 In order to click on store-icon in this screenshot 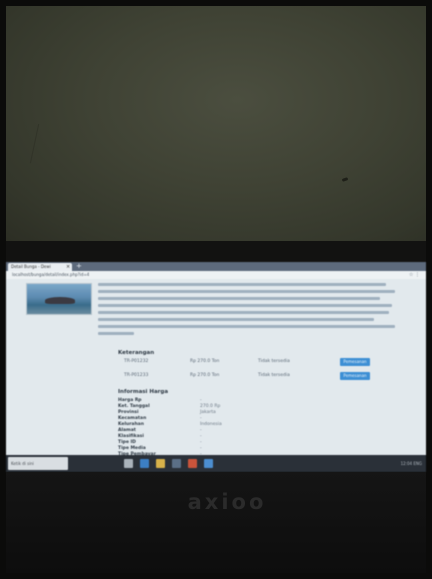, I will do `click(176, 463)`.